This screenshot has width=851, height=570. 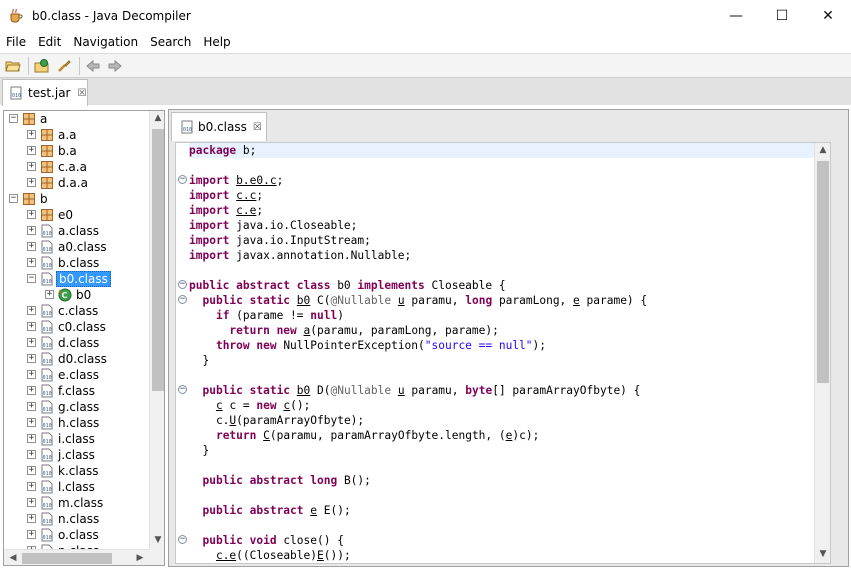 I want to click on minimize-button: —, so click(x=736, y=16).